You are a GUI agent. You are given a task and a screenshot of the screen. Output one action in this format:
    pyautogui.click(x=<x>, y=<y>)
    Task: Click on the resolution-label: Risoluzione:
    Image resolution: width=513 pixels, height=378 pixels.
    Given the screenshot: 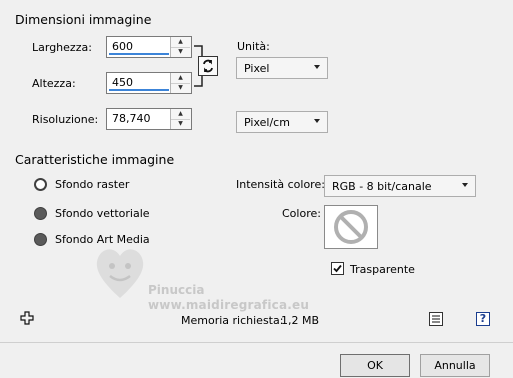 What is the action you would take?
    pyautogui.click(x=65, y=119)
    